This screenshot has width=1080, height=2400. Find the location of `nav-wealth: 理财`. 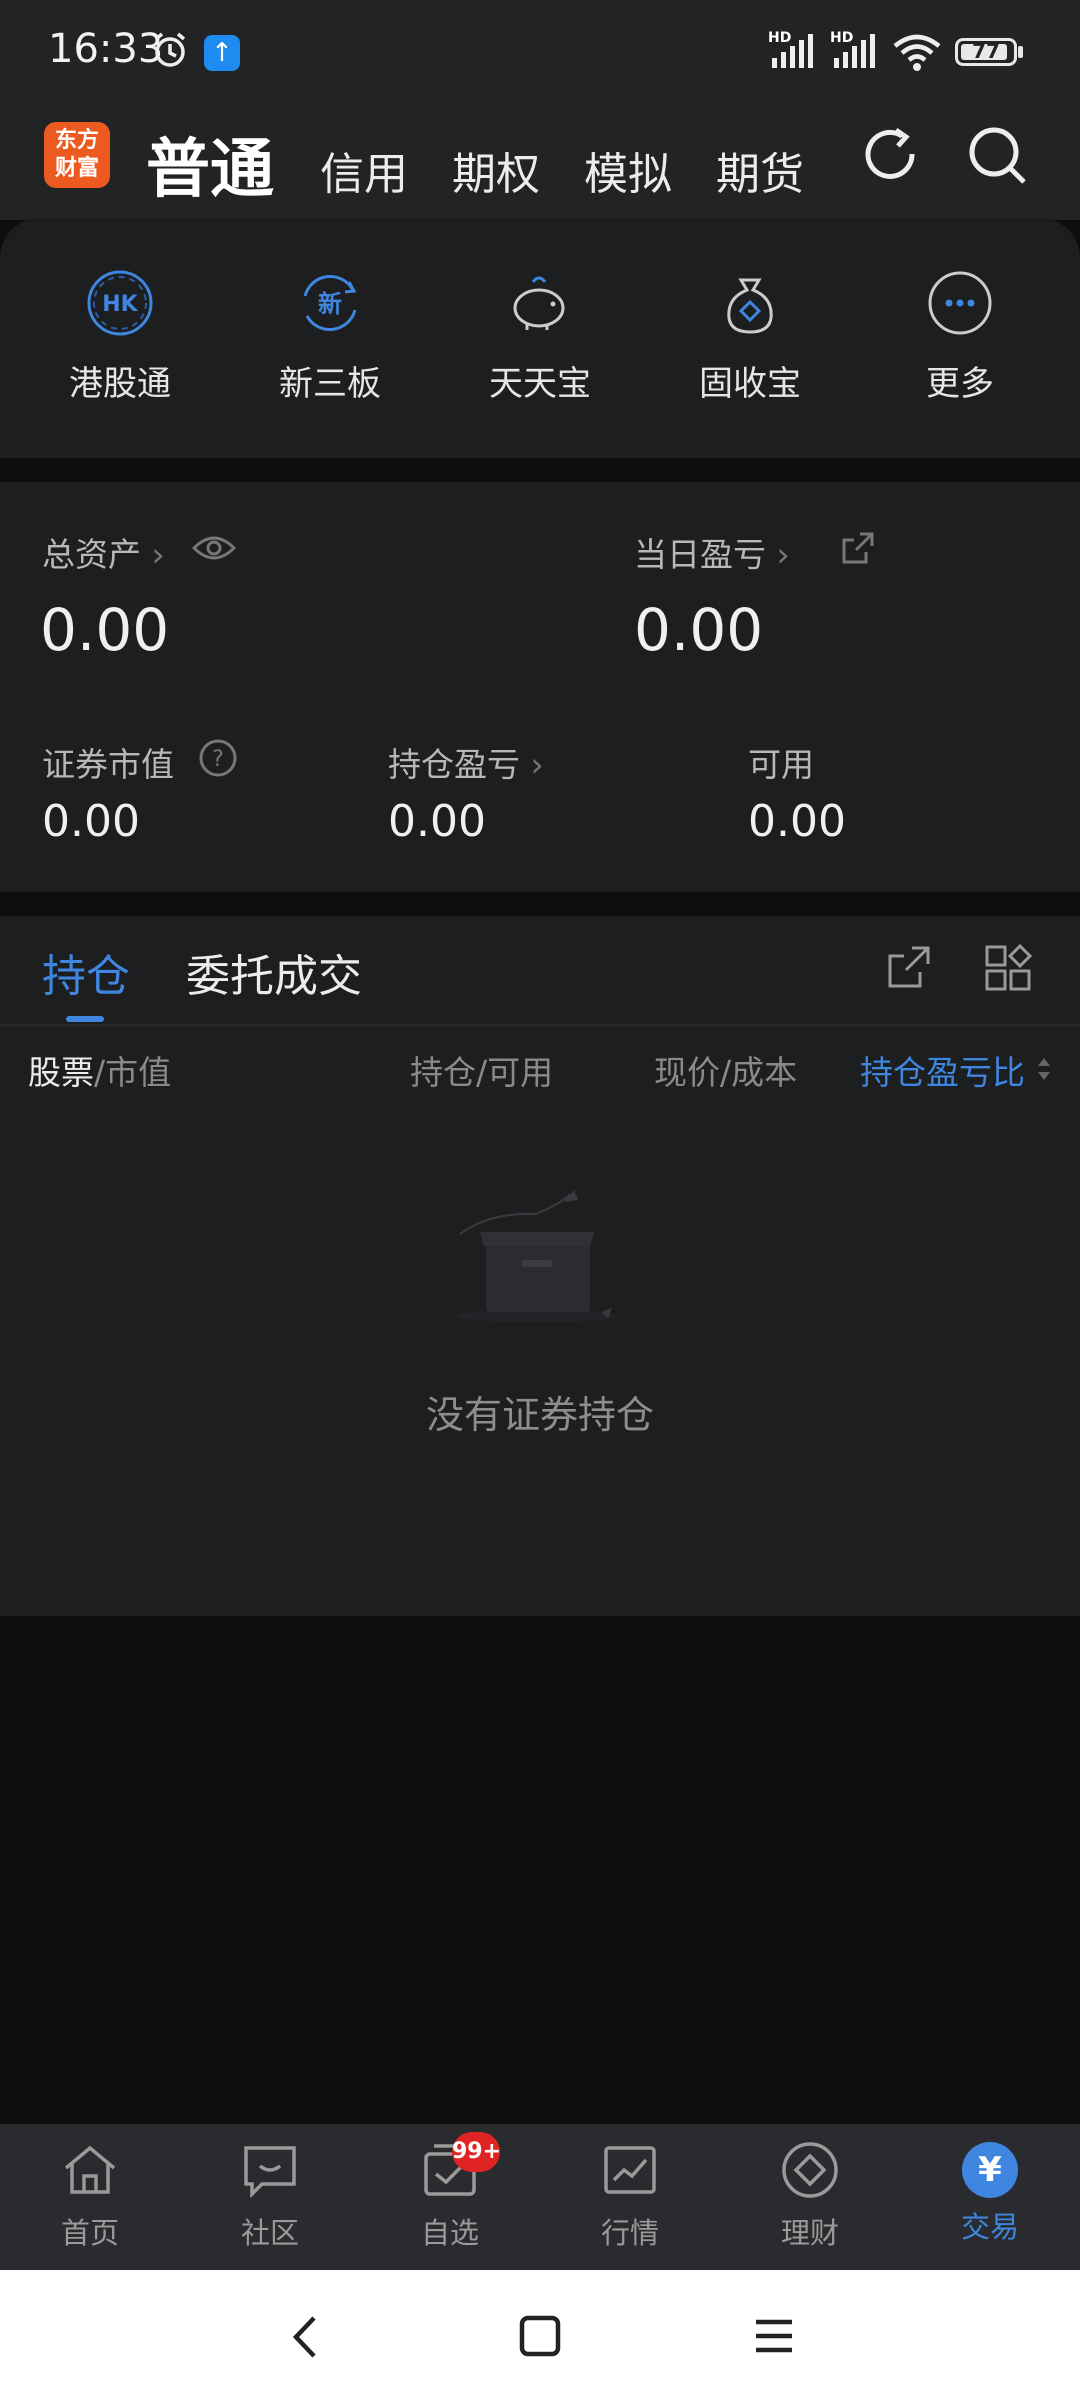

nav-wealth: 理财 is located at coordinates (810, 2196).